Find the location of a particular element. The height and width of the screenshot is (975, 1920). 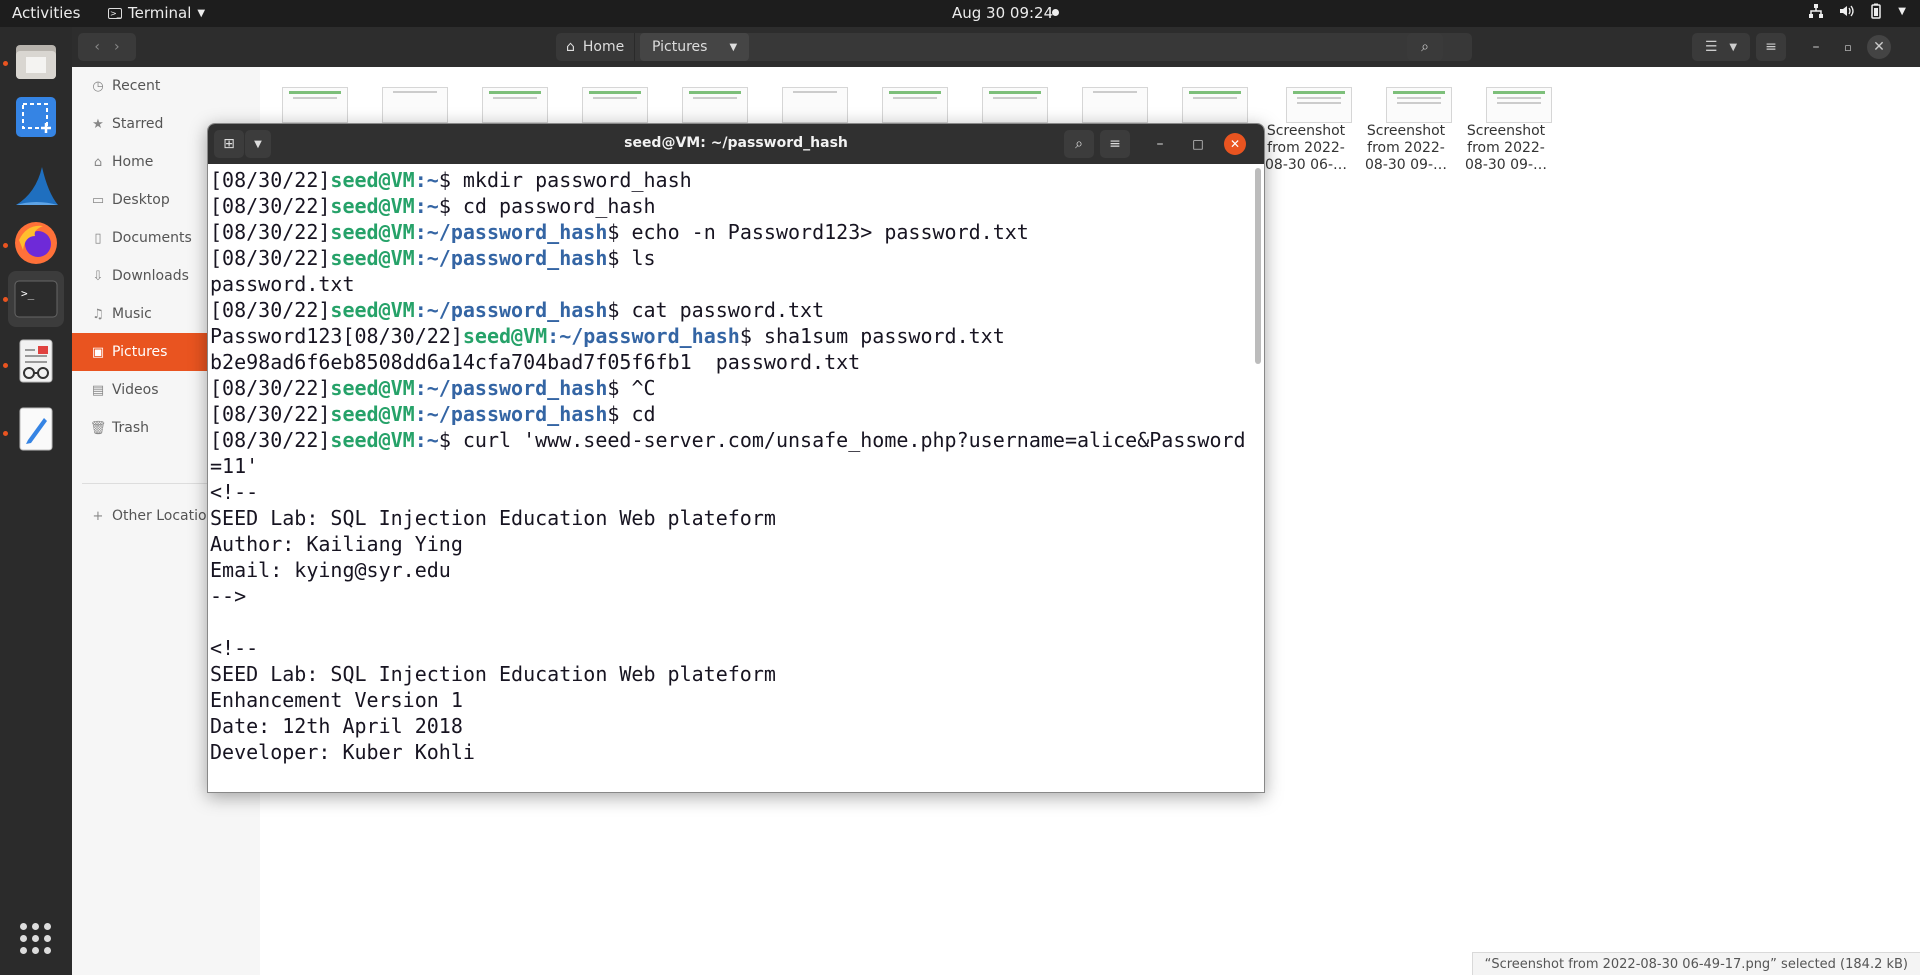

forward-icon: › is located at coordinates (117, 47).